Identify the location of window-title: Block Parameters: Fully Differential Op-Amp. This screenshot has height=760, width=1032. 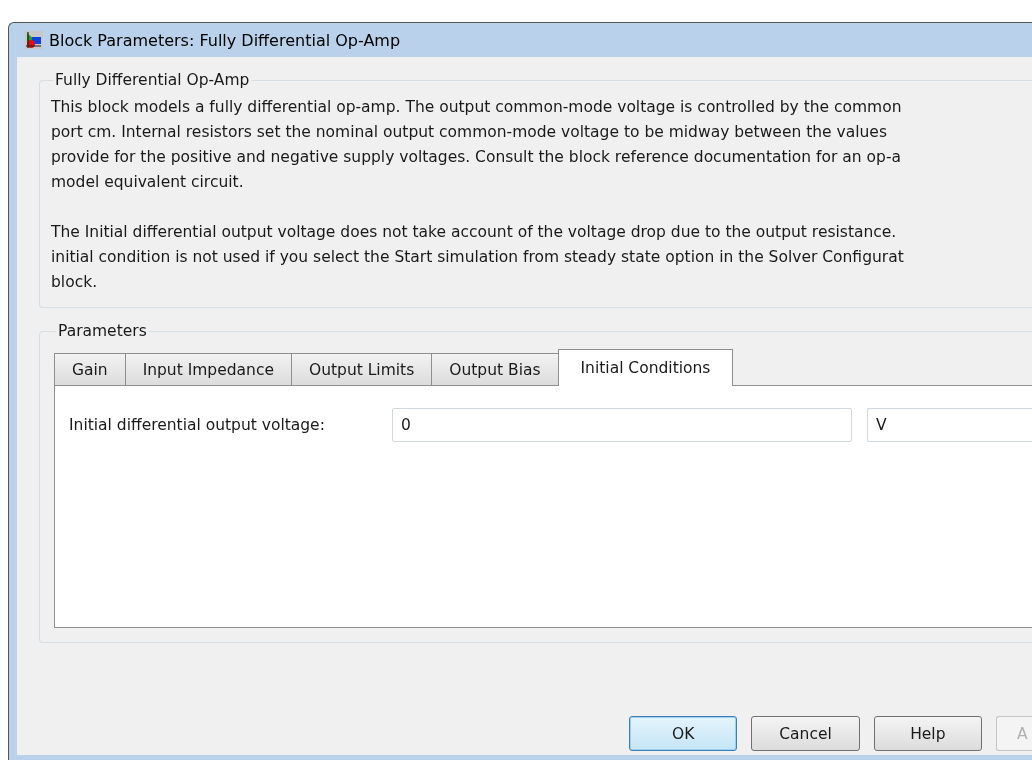
(225, 40).